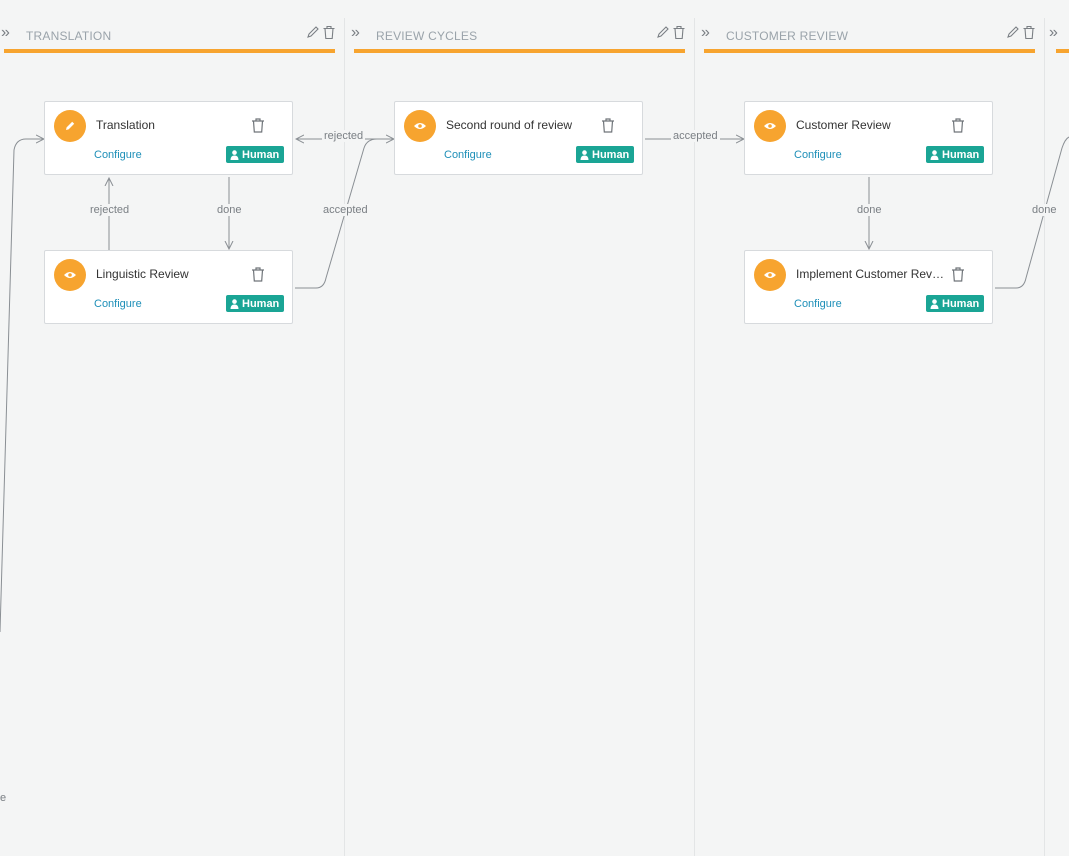 This screenshot has height=856, width=1069. Describe the element at coordinates (4, 798) in the screenshot. I see `edge-label-partial: e` at that location.